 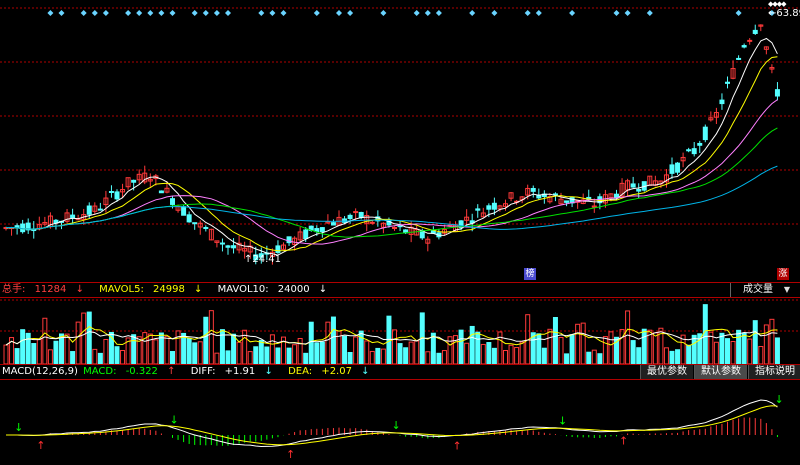 I want to click on tab-default-params: 默认参数, so click(x=720, y=372).